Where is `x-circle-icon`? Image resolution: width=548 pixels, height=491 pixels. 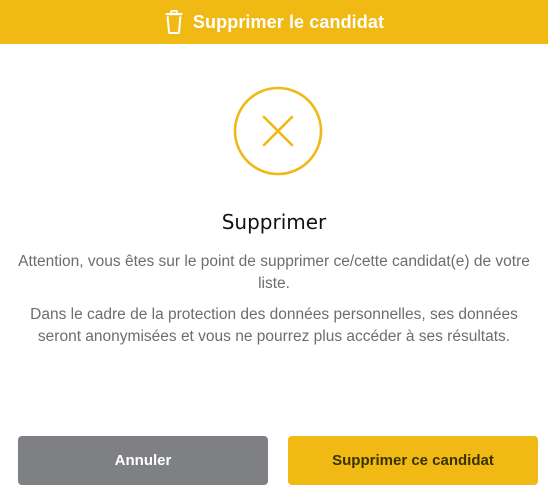 x-circle-icon is located at coordinates (278, 131).